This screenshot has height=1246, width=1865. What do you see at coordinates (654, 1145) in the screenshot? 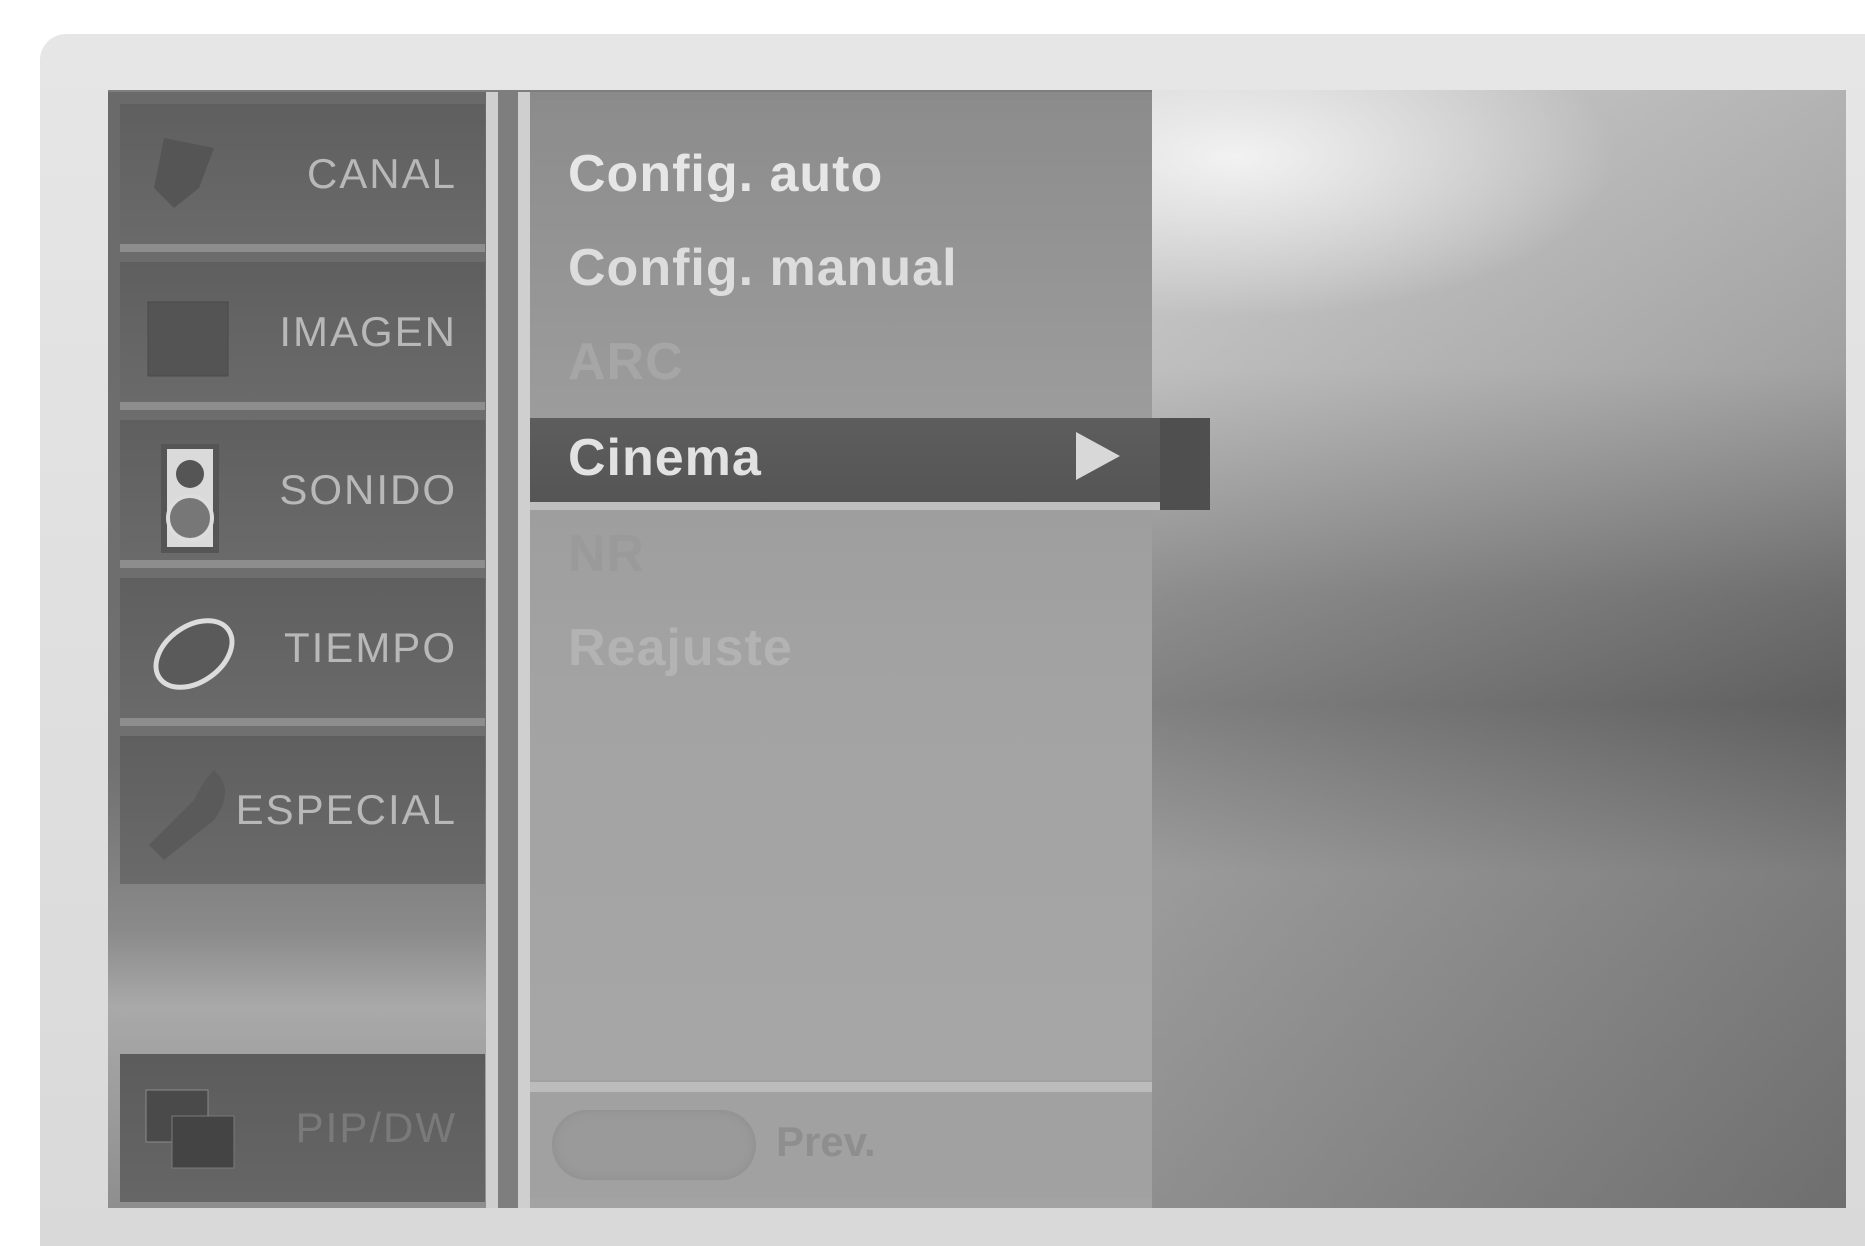
I see `prev-button` at bounding box center [654, 1145].